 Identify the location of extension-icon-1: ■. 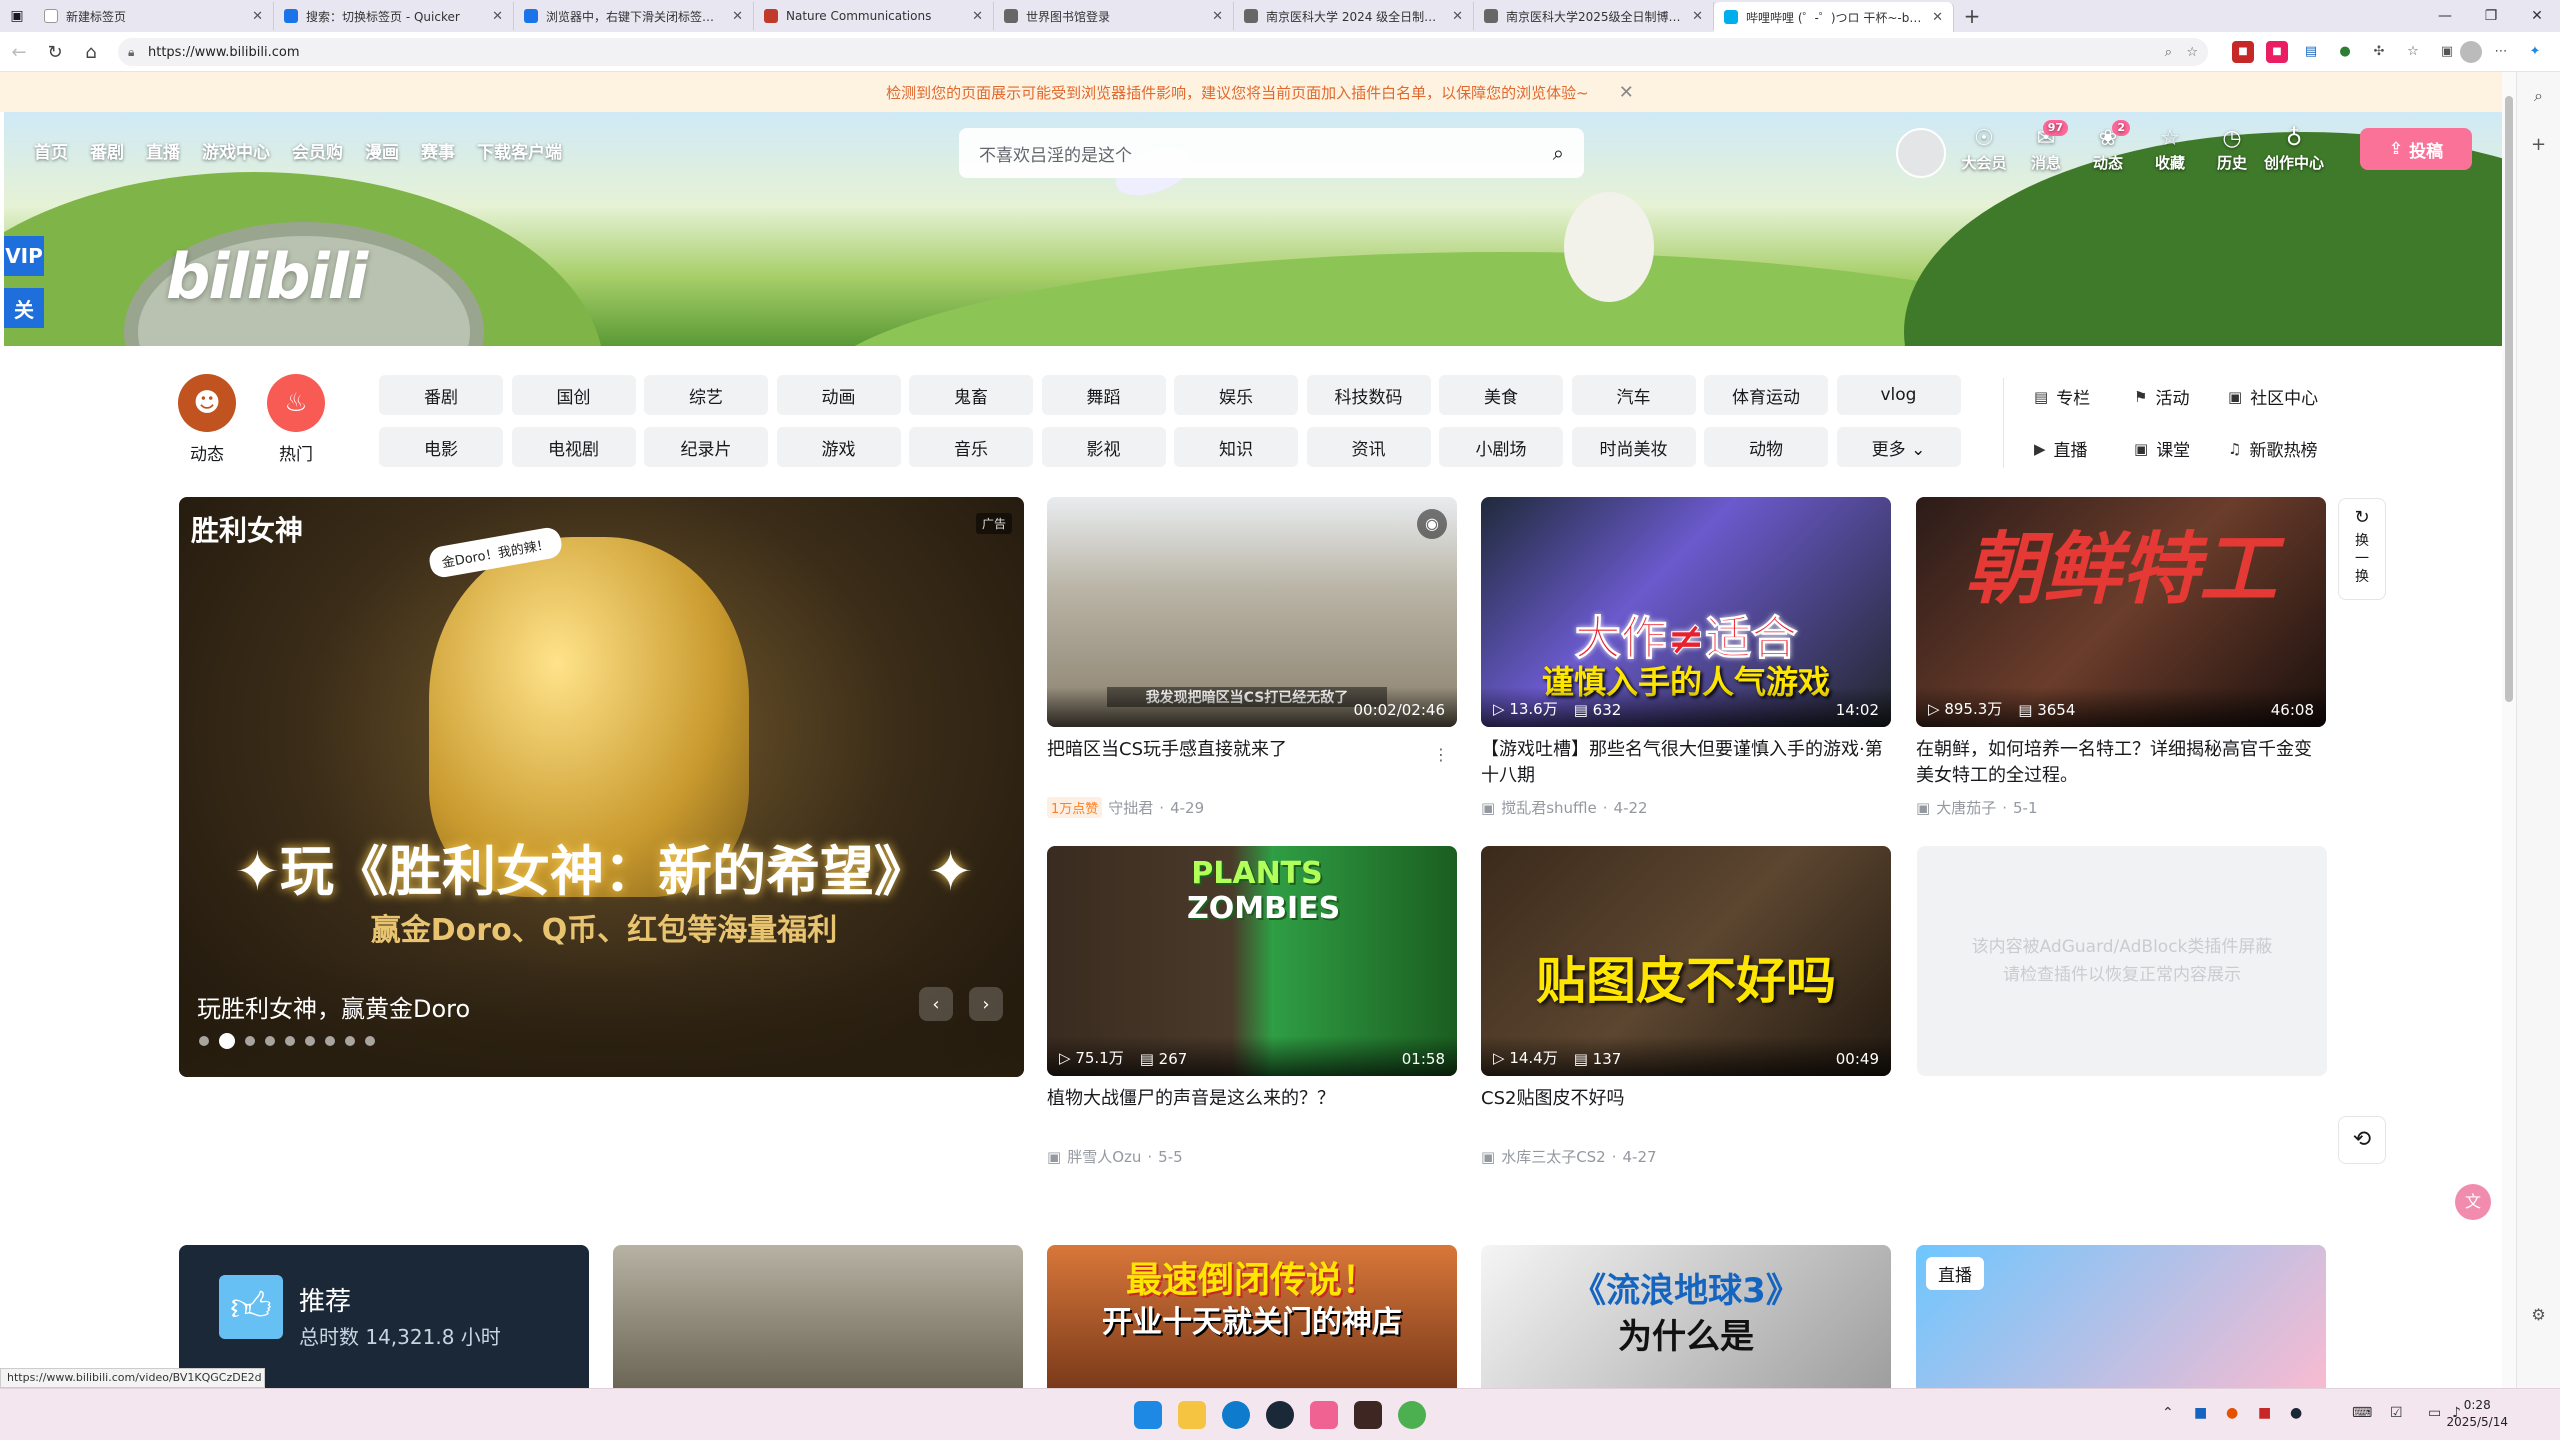
(2243, 52).